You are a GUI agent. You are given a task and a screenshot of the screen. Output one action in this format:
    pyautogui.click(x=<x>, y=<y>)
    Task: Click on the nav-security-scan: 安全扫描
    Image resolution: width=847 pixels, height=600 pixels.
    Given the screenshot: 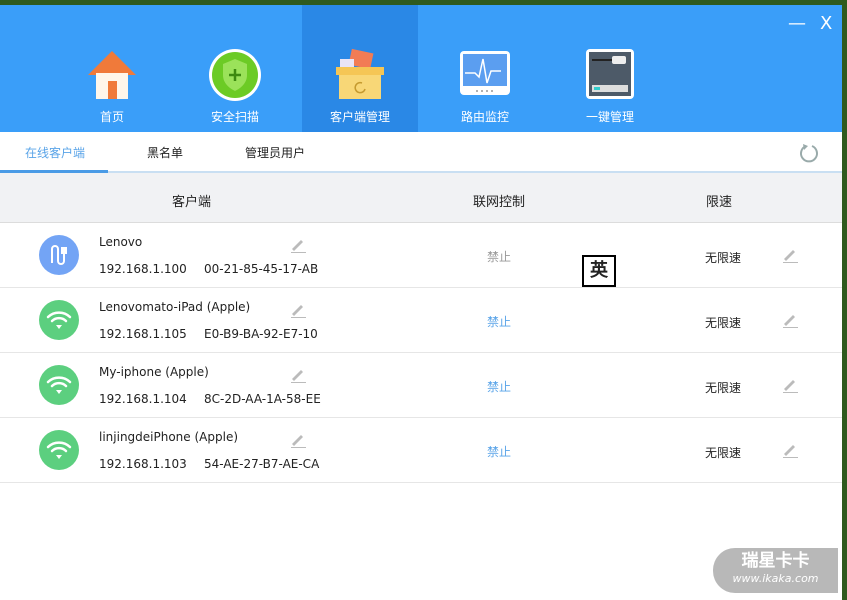 What is the action you would take?
    pyautogui.click(x=235, y=68)
    